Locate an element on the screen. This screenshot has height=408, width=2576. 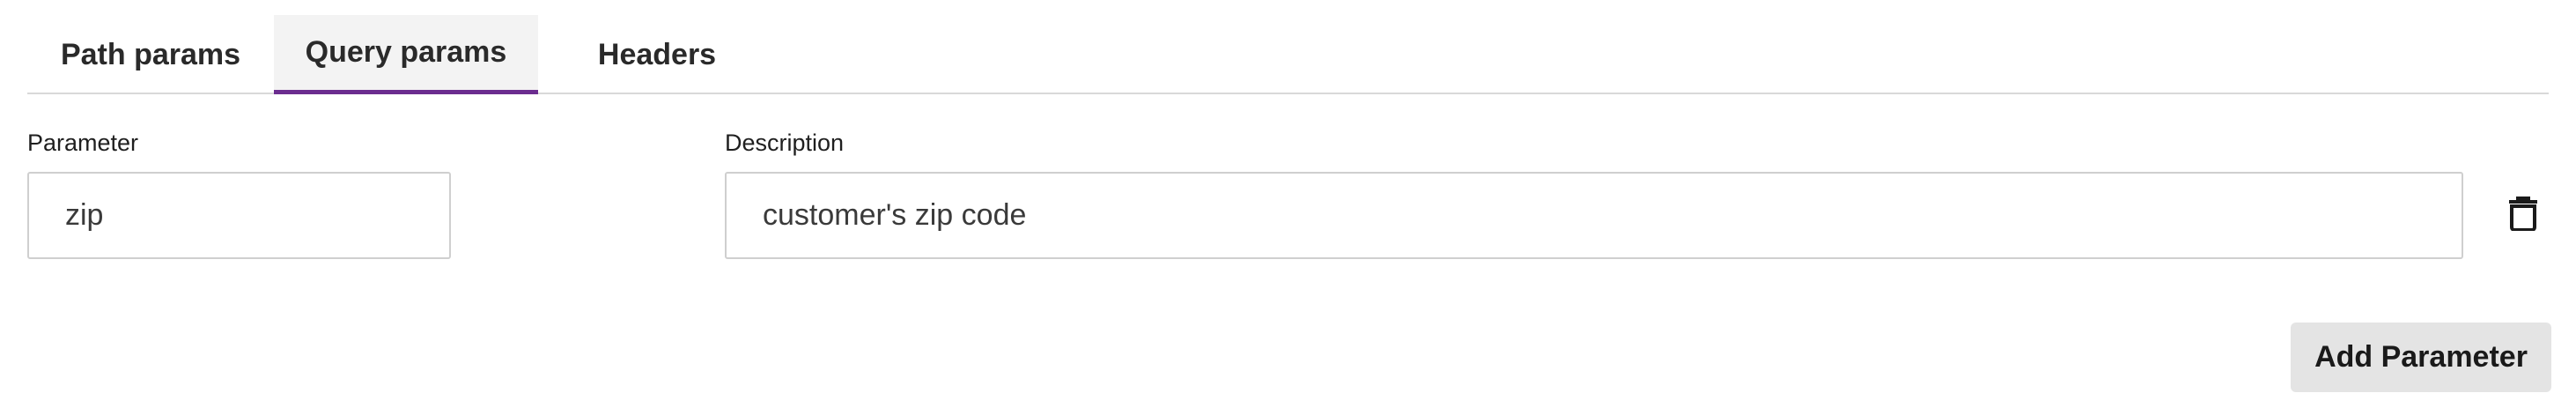
trash-icon is located at coordinates (2523, 213).